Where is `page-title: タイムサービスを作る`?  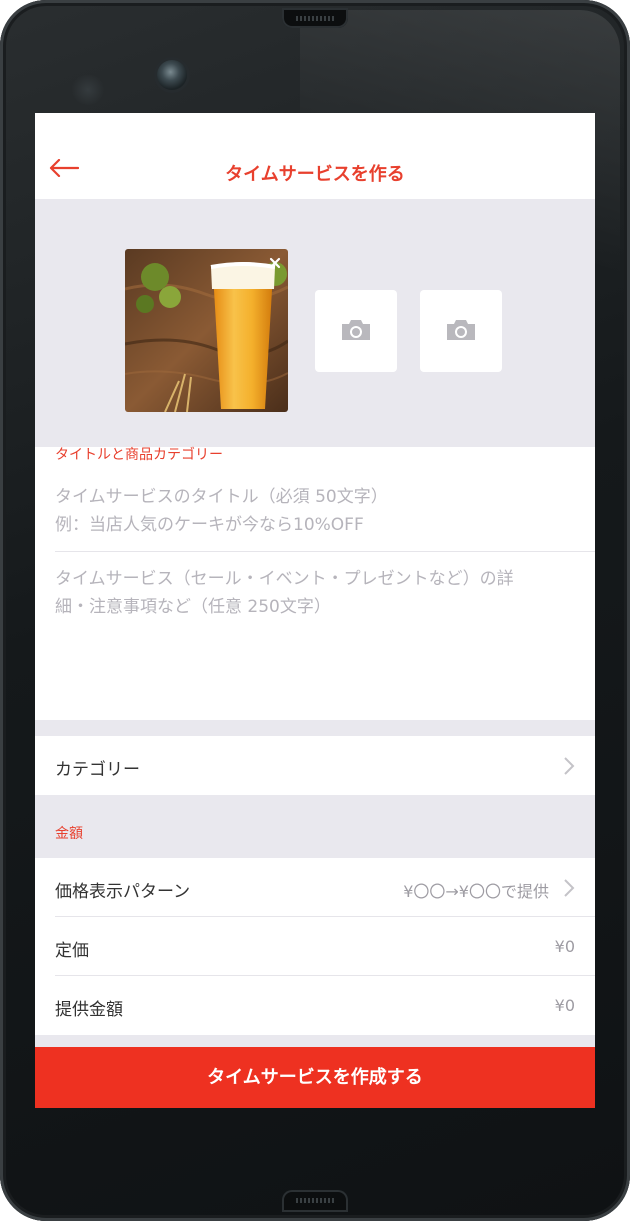 page-title: タイムサービスを作る is located at coordinates (315, 174).